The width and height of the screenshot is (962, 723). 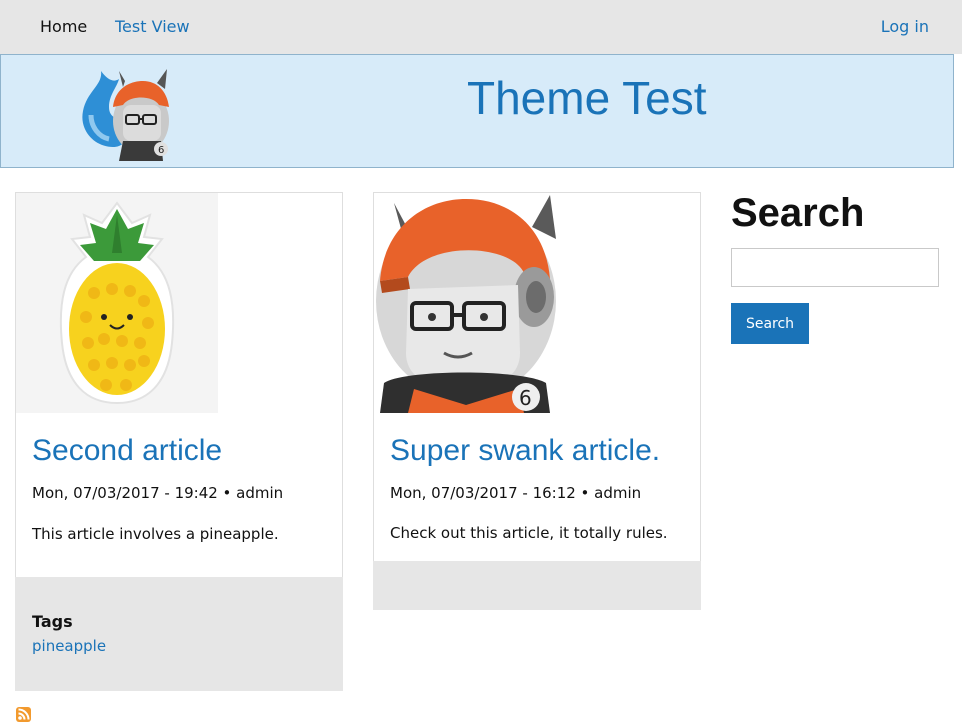 I want to click on site-name: Theme Test, so click(x=586, y=98).